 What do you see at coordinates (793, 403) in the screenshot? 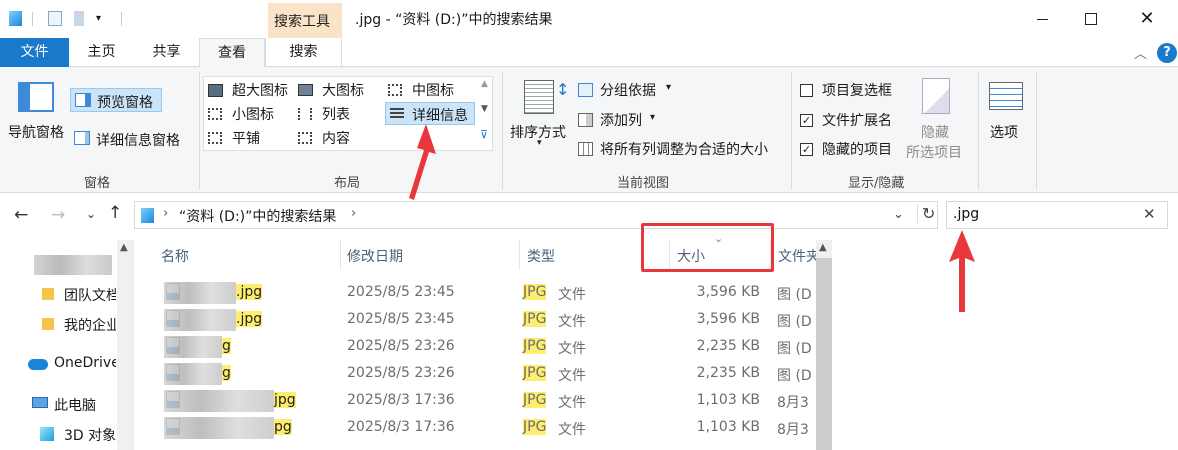
I see `file-location: 8月3` at bounding box center [793, 403].